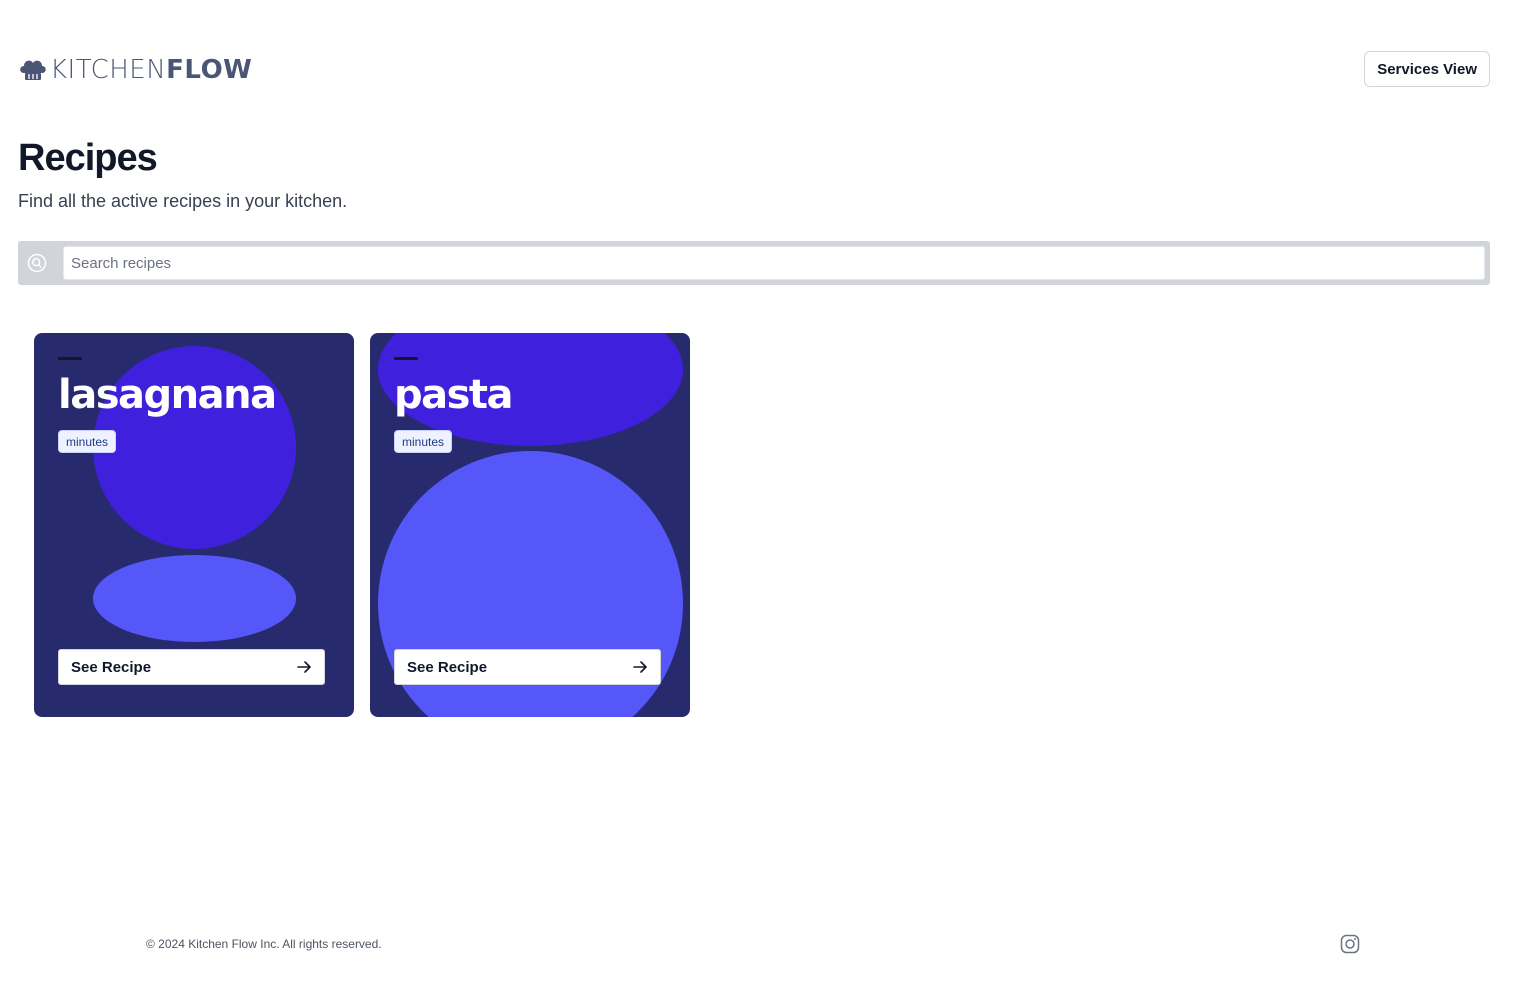  I want to click on kitchenflow-logo: KITCHENFLOW, so click(135, 70).